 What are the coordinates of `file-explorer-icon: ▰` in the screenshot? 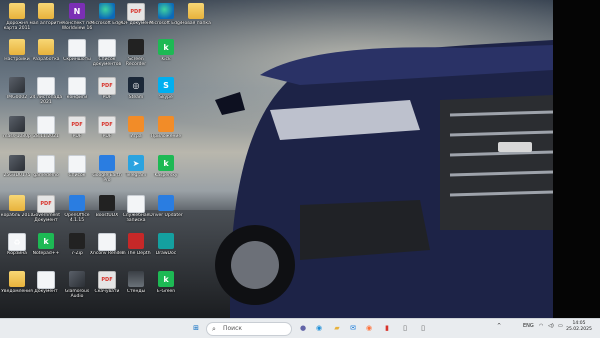 It's located at (337, 328).